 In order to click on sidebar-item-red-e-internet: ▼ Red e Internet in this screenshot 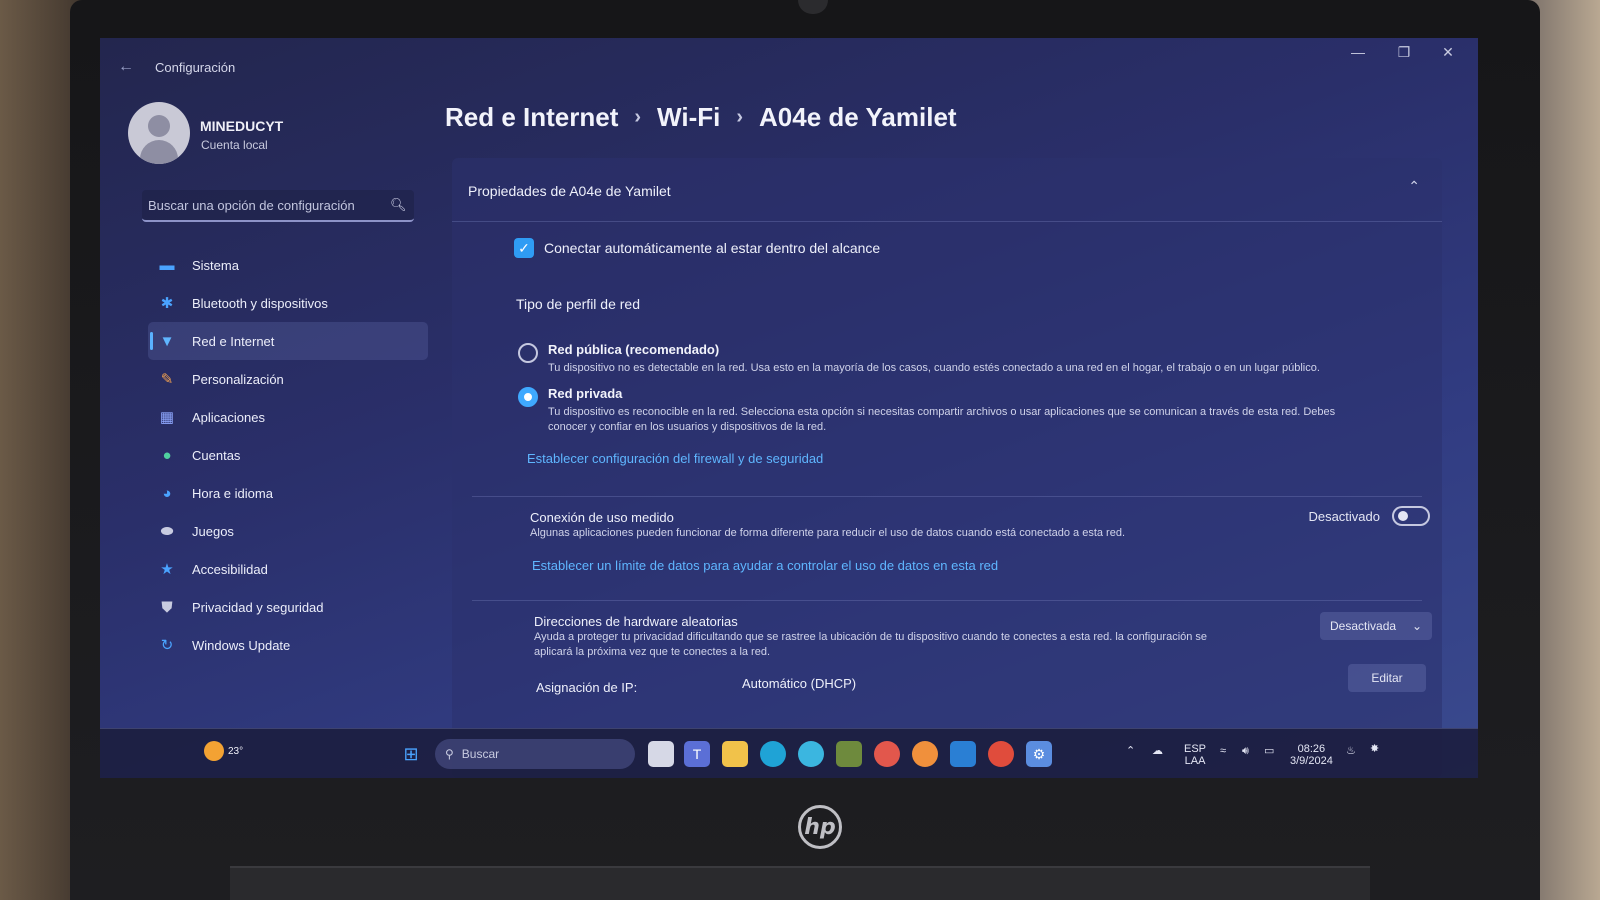, I will do `click(288, 341)`.